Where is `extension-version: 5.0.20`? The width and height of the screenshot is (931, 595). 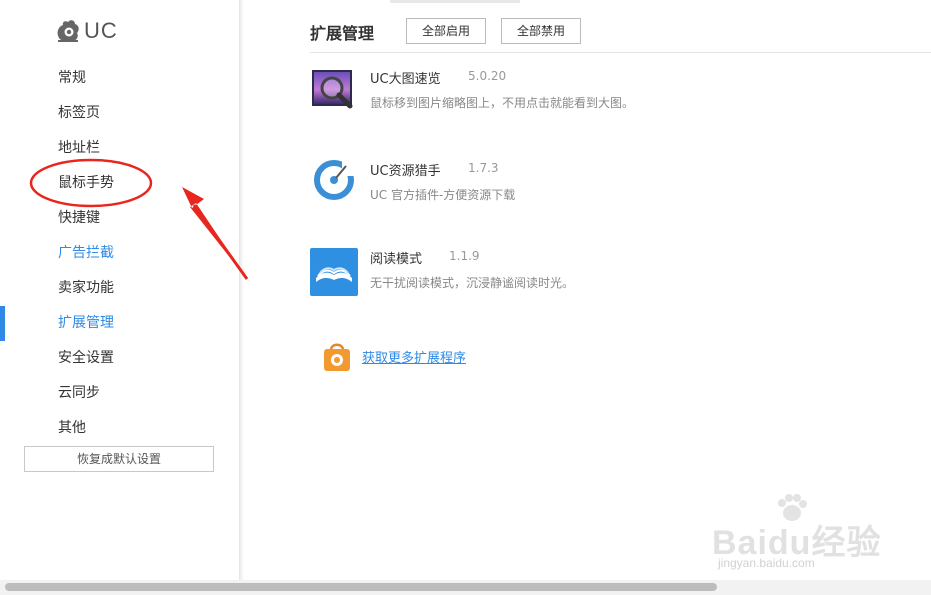
extension-version: 5.0.20 is located at coordinates (487, 76).